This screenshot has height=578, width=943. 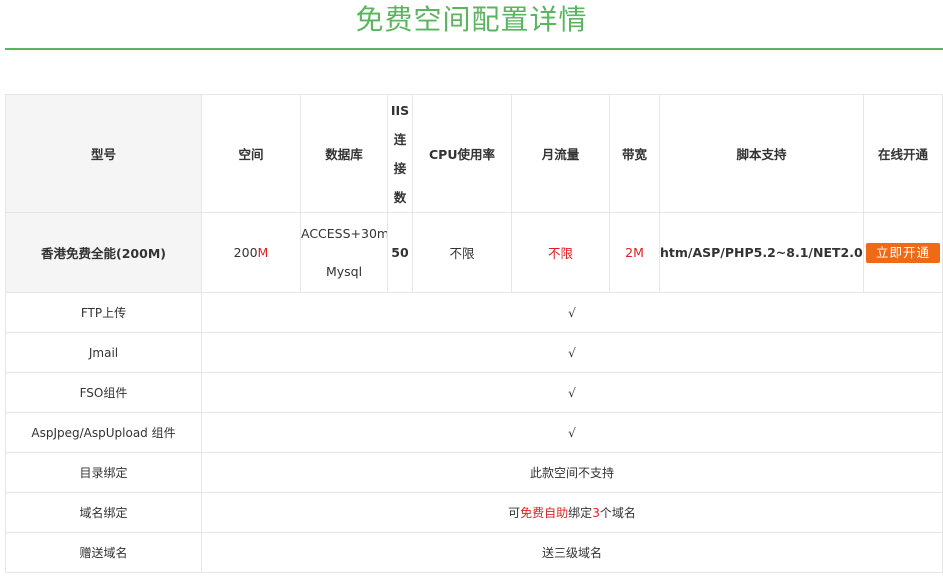 I want to click on feature-row-domain-binding: 域名绑定 可免费自助绑定3个域名, so click(x=474, y=512).